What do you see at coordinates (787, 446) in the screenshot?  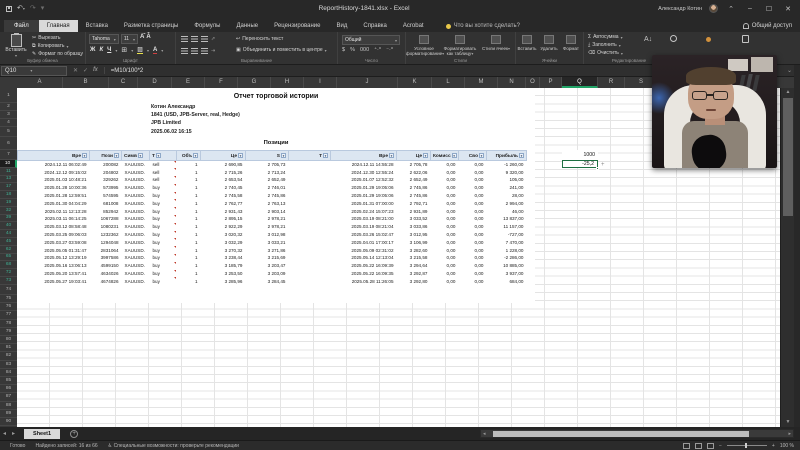 I see `zoom-level: 100 %` at bounding box center [787, 446].